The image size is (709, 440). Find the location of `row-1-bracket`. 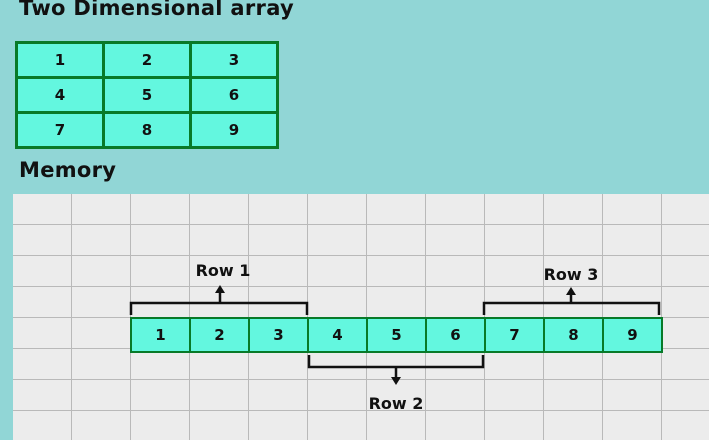

row-1-bracket is located at coordinates (219, 303).